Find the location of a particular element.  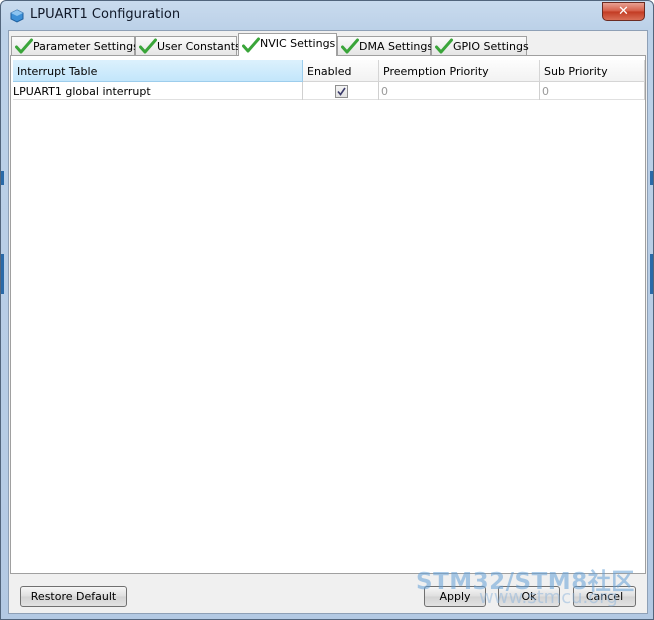

tab-label: NVIC Settings is located at coordinates (298, 43).